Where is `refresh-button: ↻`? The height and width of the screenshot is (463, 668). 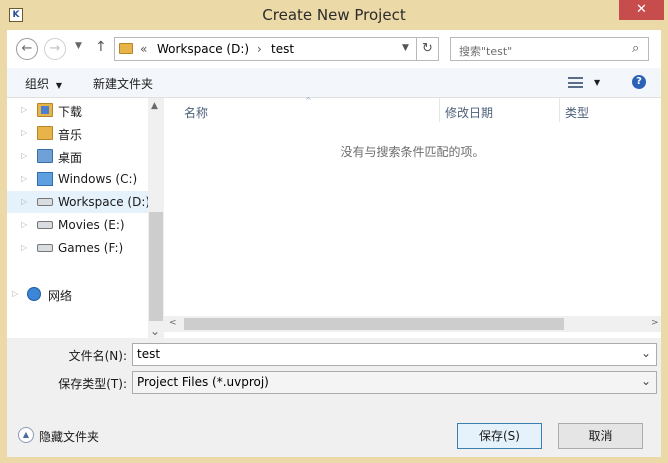
refresh-button: ↻ is located at coordinates (428, 49).